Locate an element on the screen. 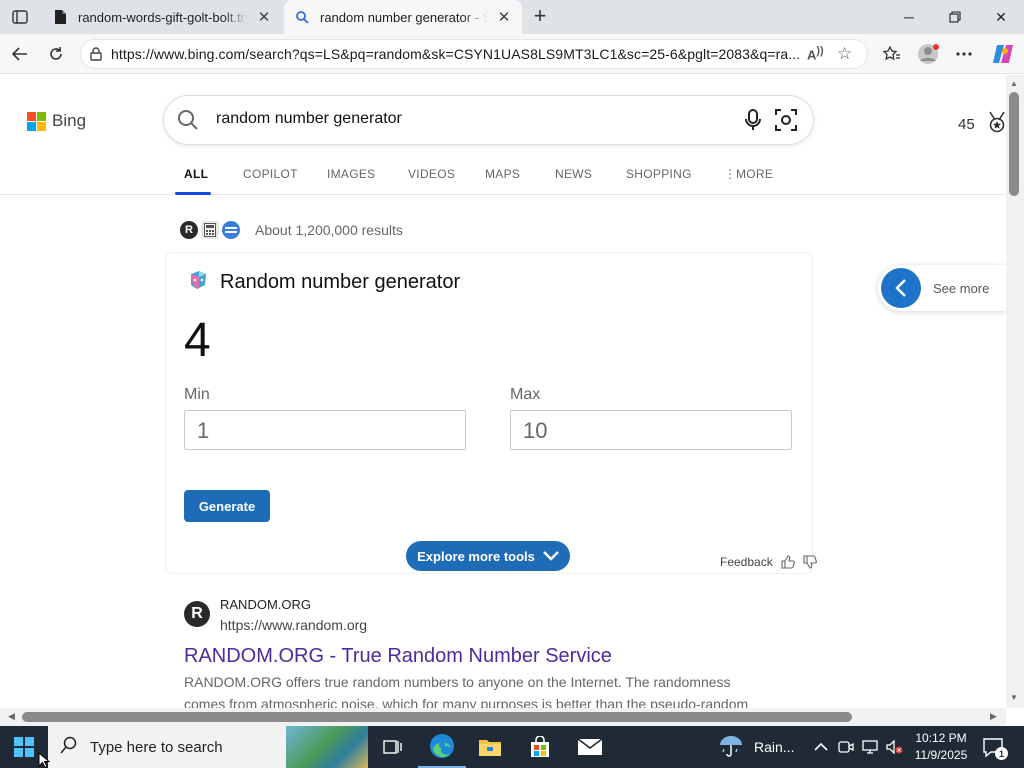 Image resolution: width=1024 pixels, height=768 pixels. results-info: R About 1,200,000 results is located at coordinates (291, 230).